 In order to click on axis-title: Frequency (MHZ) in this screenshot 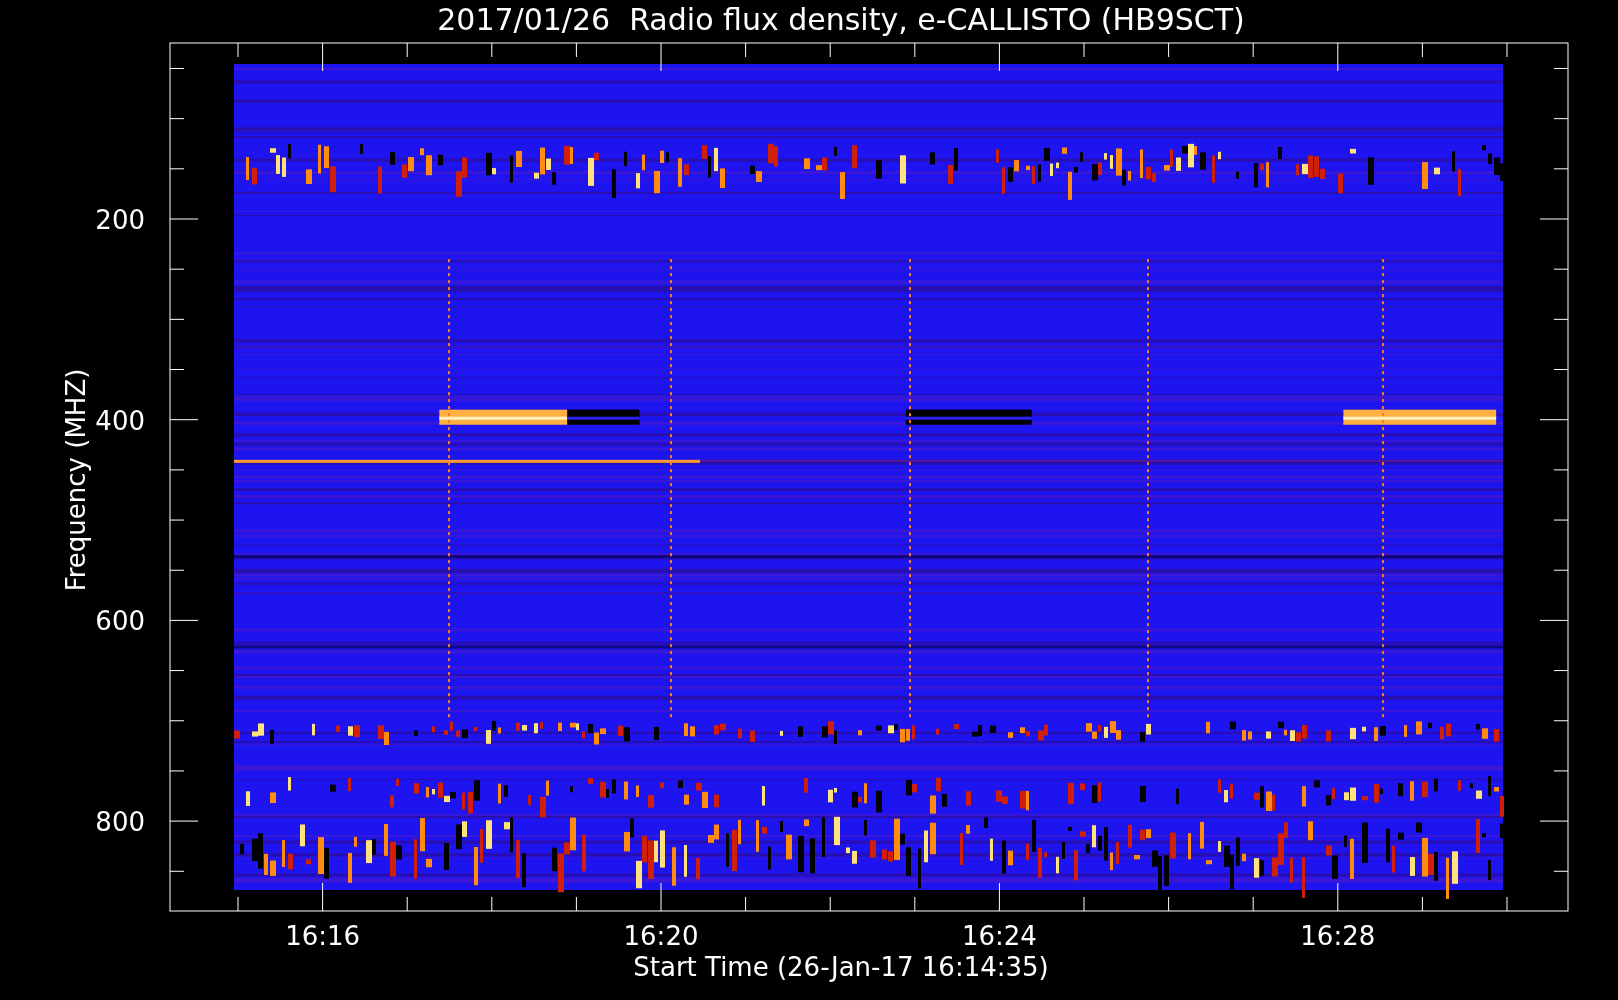, I will do `click(76, 480)`.